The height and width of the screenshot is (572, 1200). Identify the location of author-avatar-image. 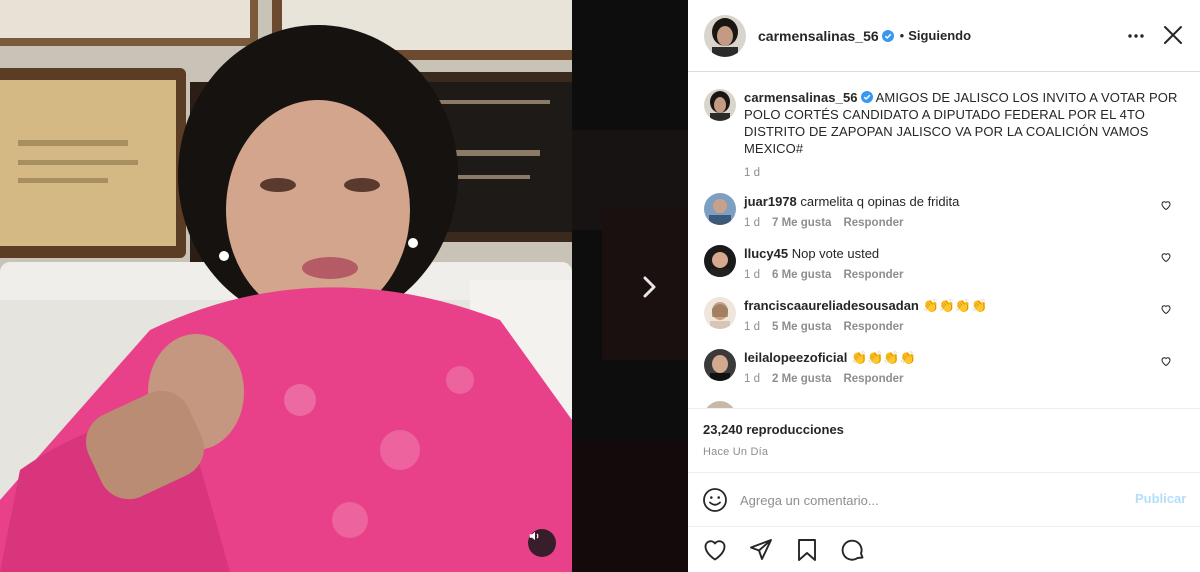
(725, 35).